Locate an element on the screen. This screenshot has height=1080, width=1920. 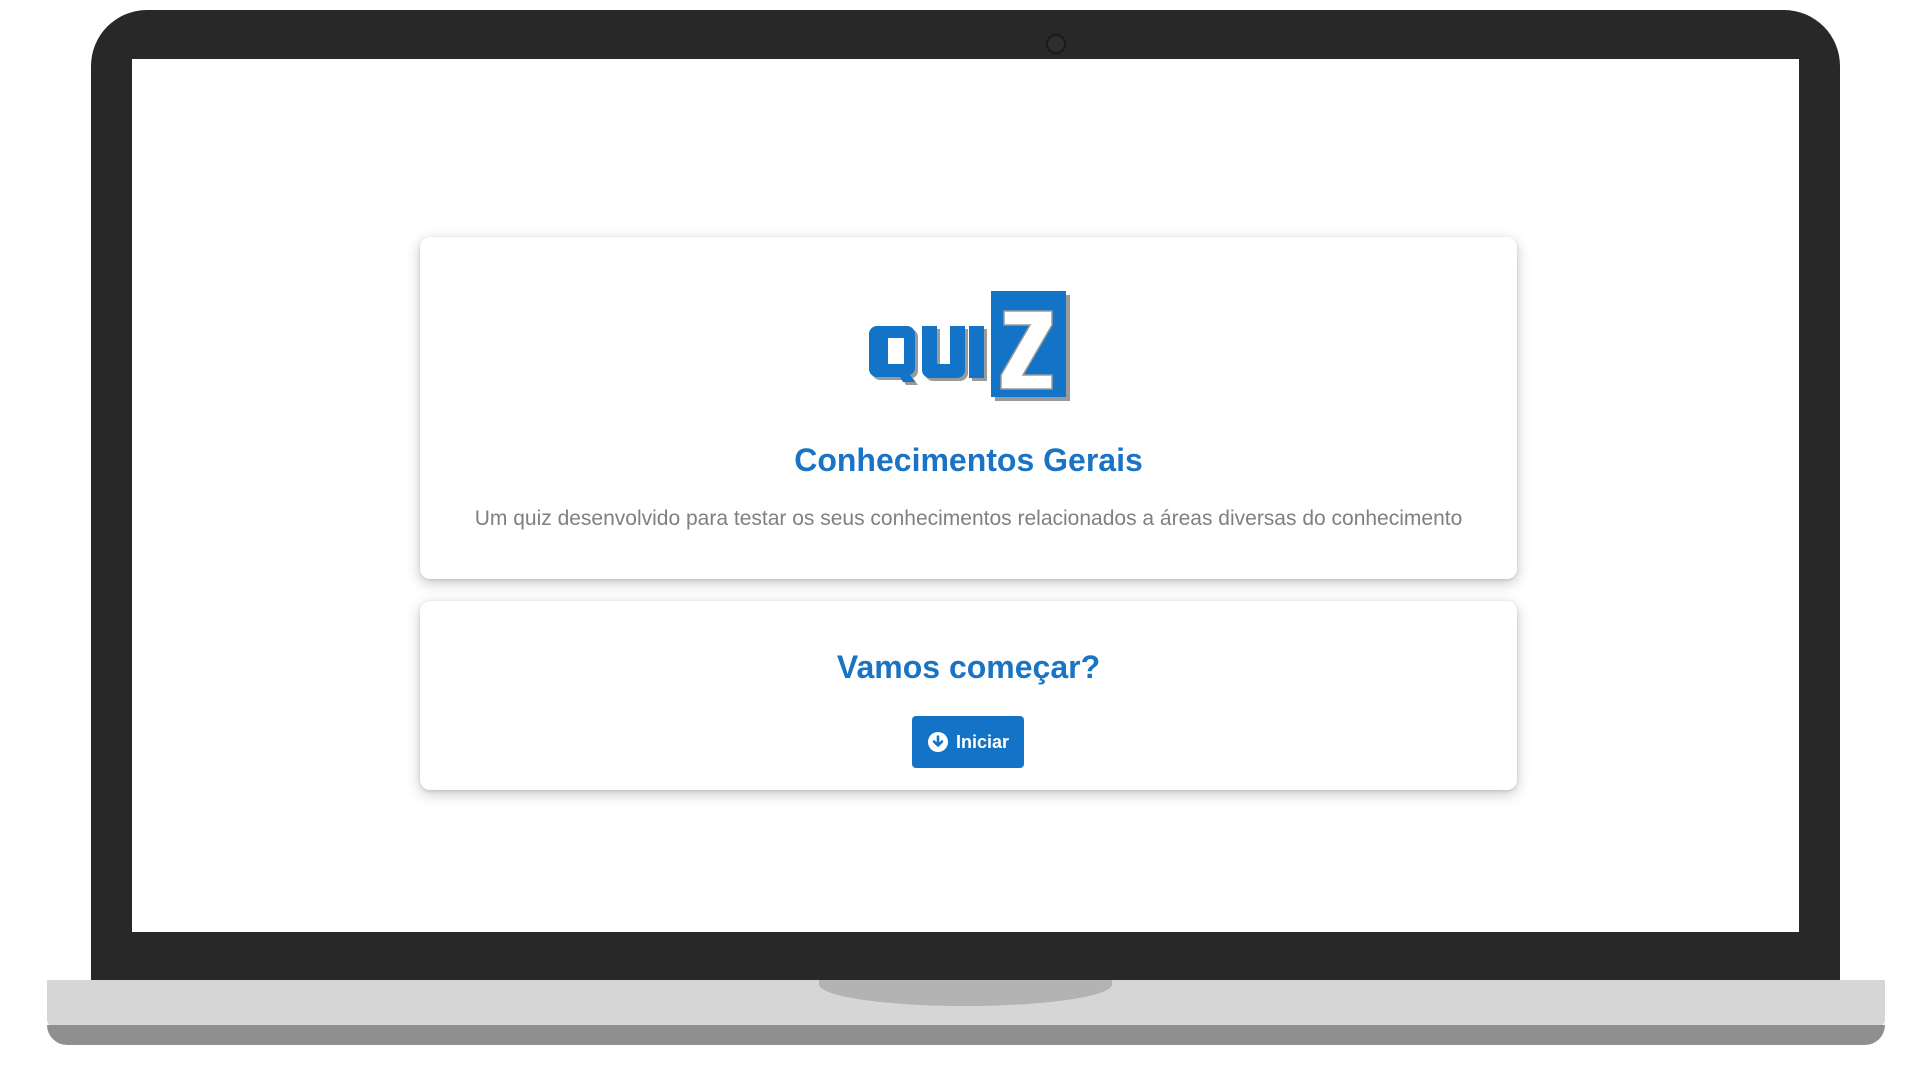
laptop-base-bottom is located at coordinates (966, 1035).